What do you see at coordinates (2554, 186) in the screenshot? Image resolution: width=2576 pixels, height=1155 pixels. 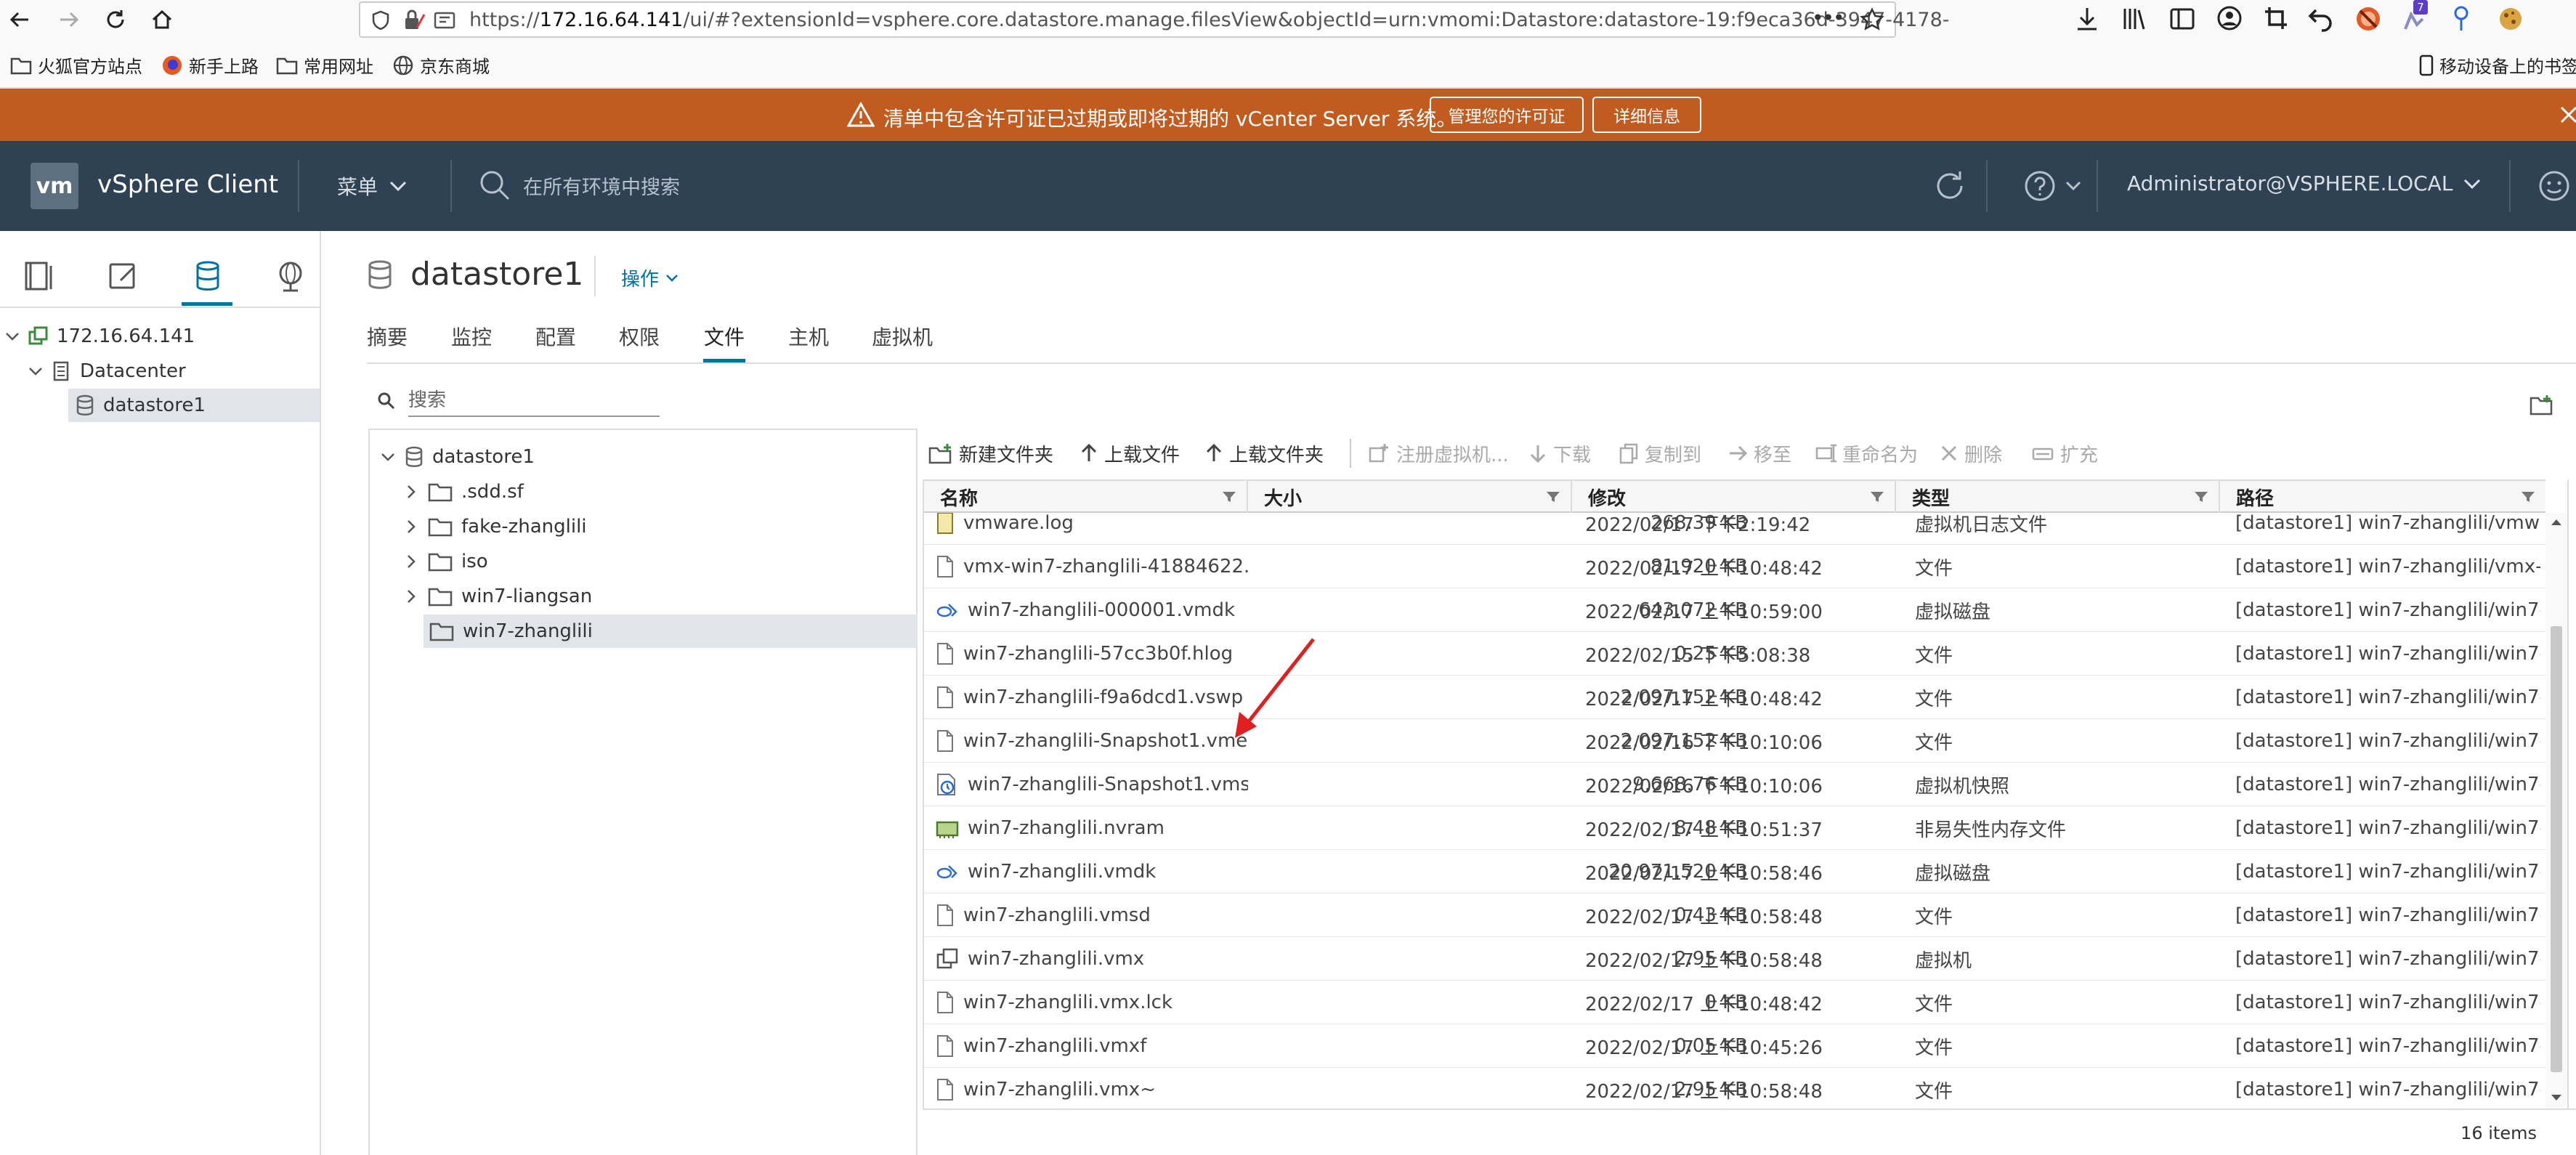 I see `feedback-smiley-icon` at bounding box center [2554, 186].